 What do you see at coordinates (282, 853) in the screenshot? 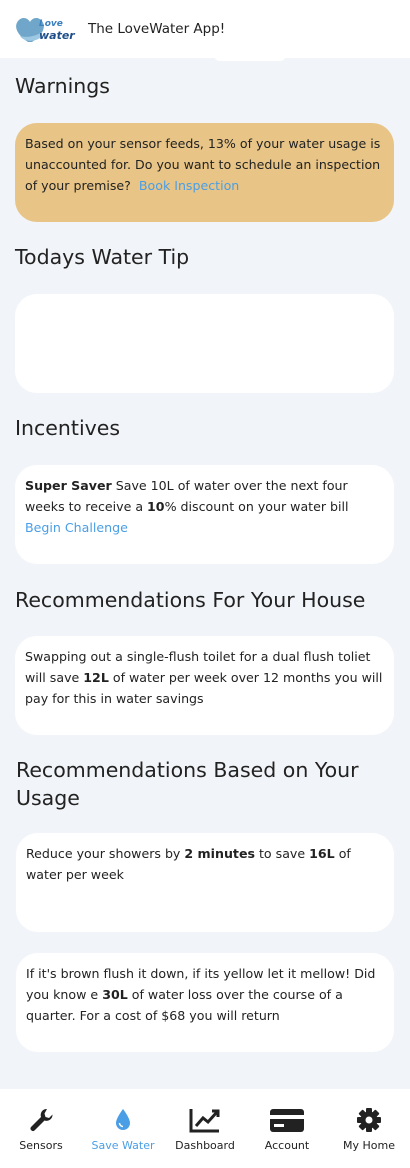
I see `showers-text-b: to save` at bounding box center [282, 853].